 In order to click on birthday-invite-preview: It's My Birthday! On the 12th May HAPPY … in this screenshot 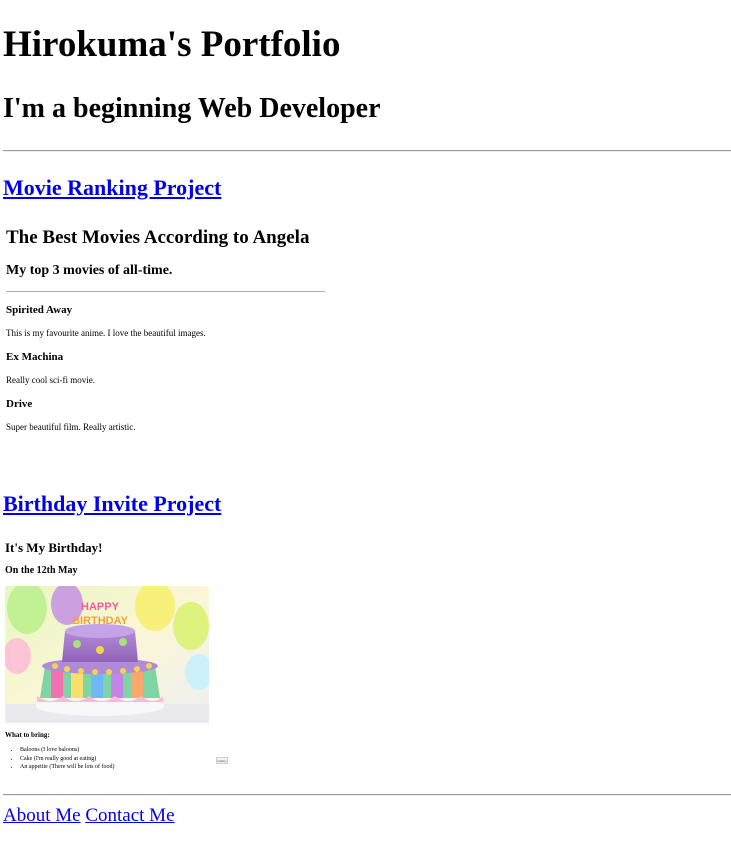, I will do `click(123, 656)`.